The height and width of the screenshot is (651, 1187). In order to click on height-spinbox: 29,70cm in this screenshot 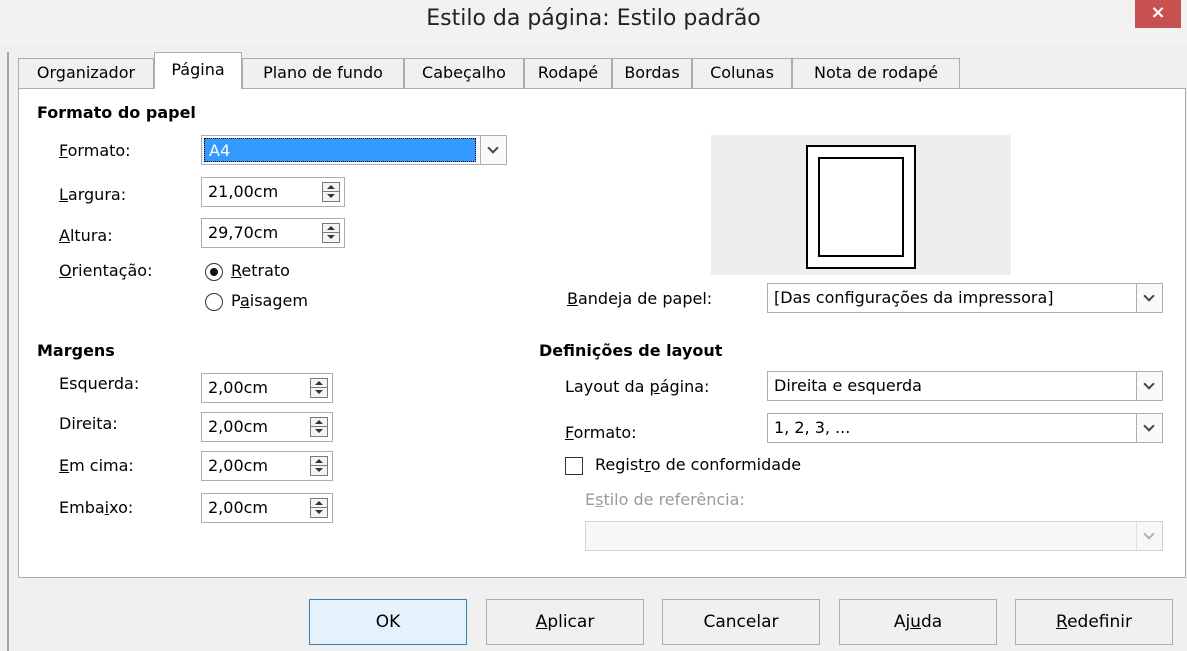, I will do `click(273, 233)`.